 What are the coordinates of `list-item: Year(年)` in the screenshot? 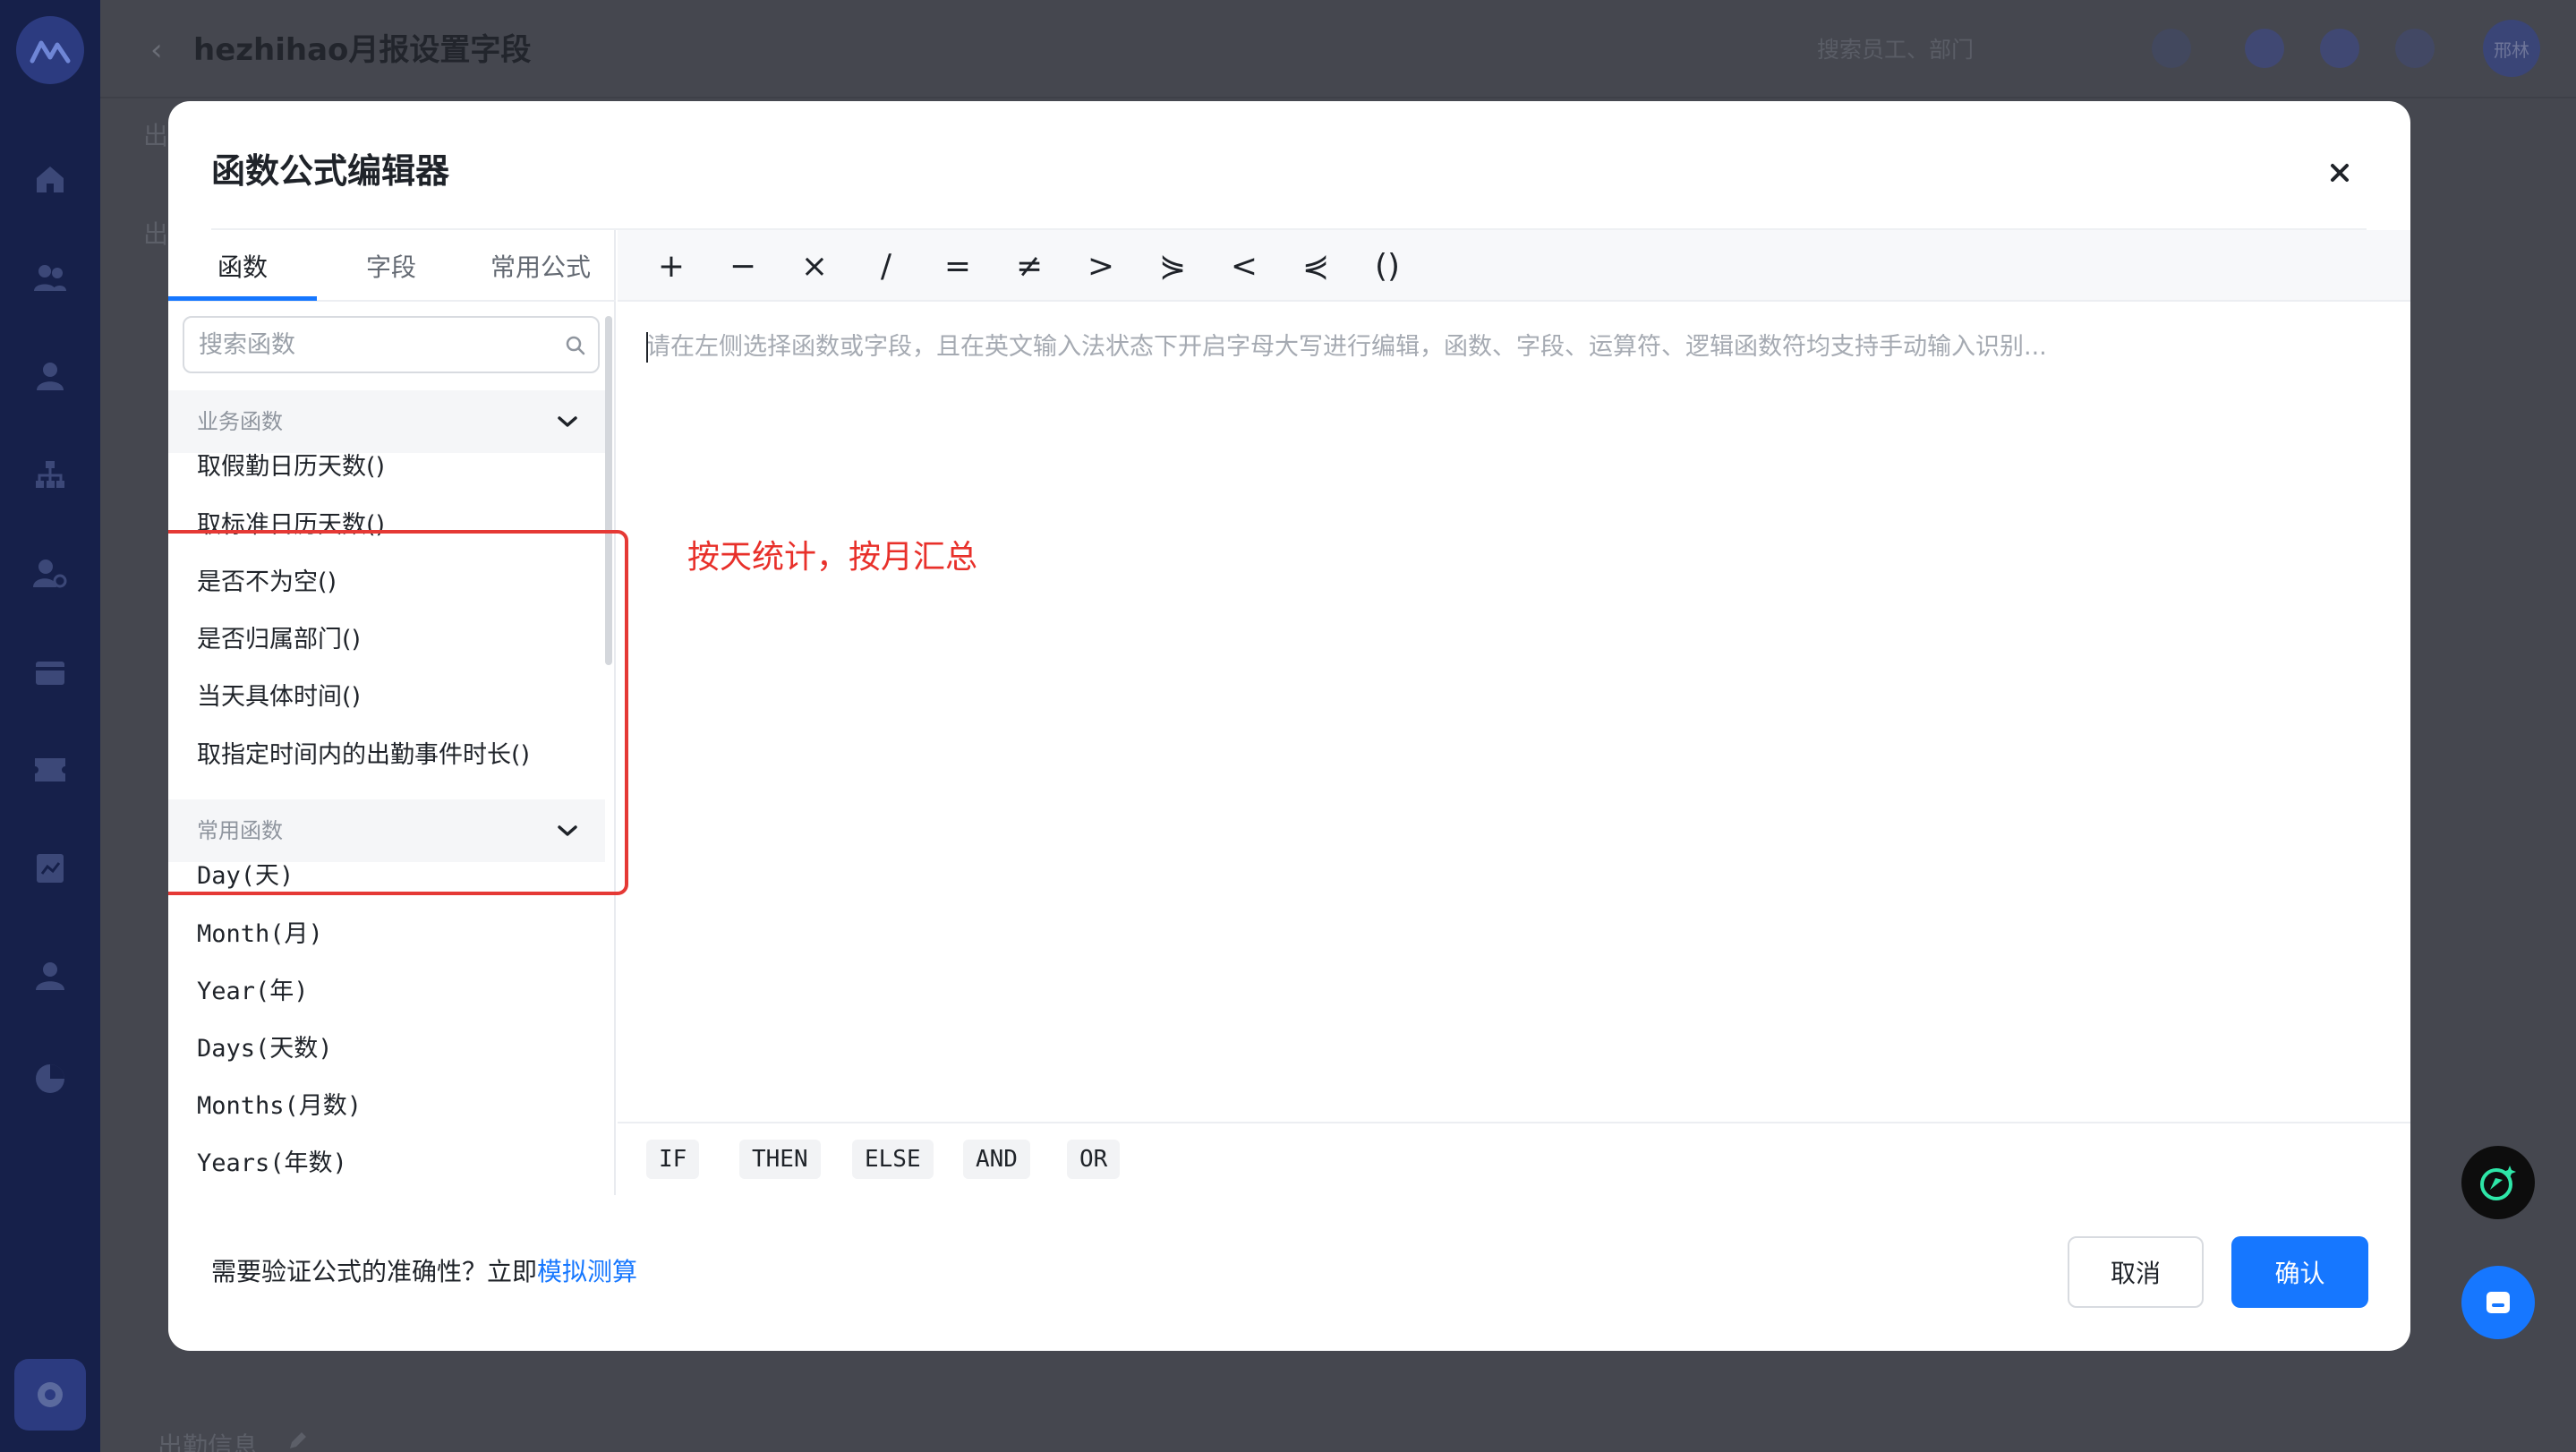 It's located at (253, 992).